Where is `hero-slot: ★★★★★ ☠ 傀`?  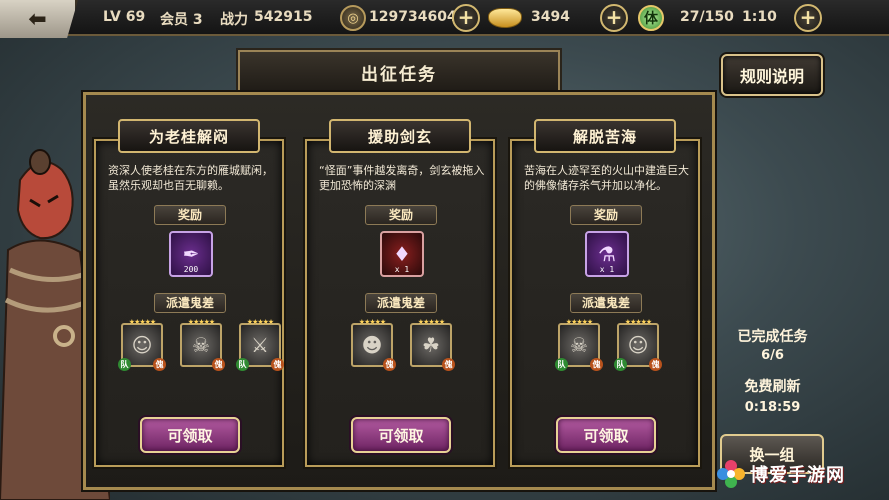
hero-slot: ★★★★★ ☠ 傀 is located at coordinates (202, 344).